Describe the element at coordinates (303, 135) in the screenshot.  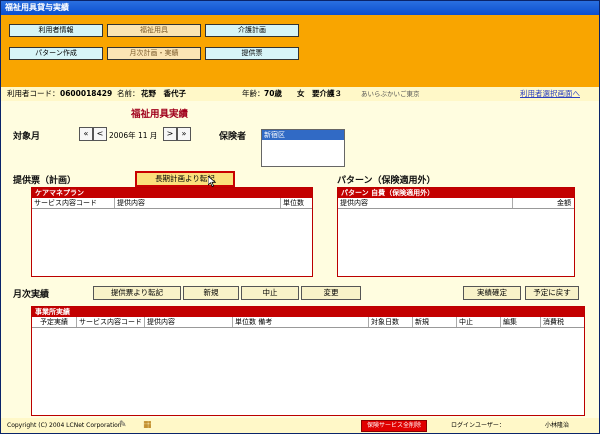
I see `insurer-option: 新宿区` at that location.